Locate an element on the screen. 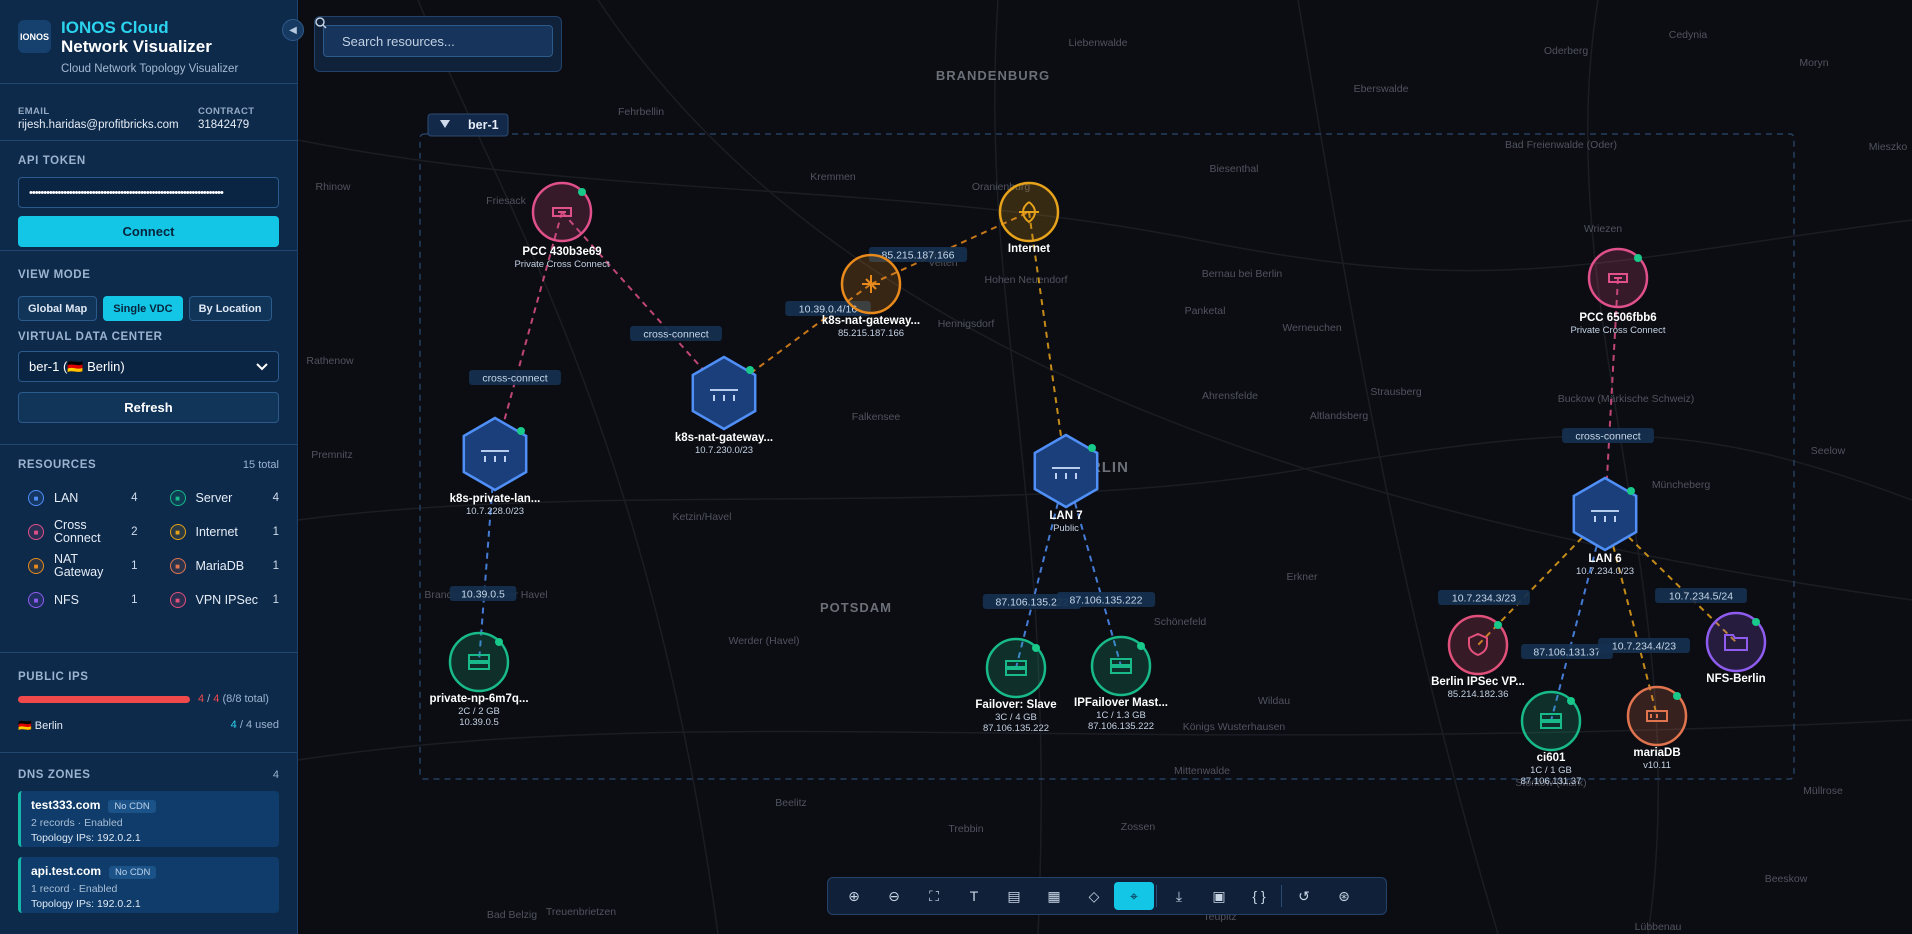 The width and height of the screenshot is (1912, 934). public-ips-label: PUBLIC IPS is located at coordinates (53, 677).